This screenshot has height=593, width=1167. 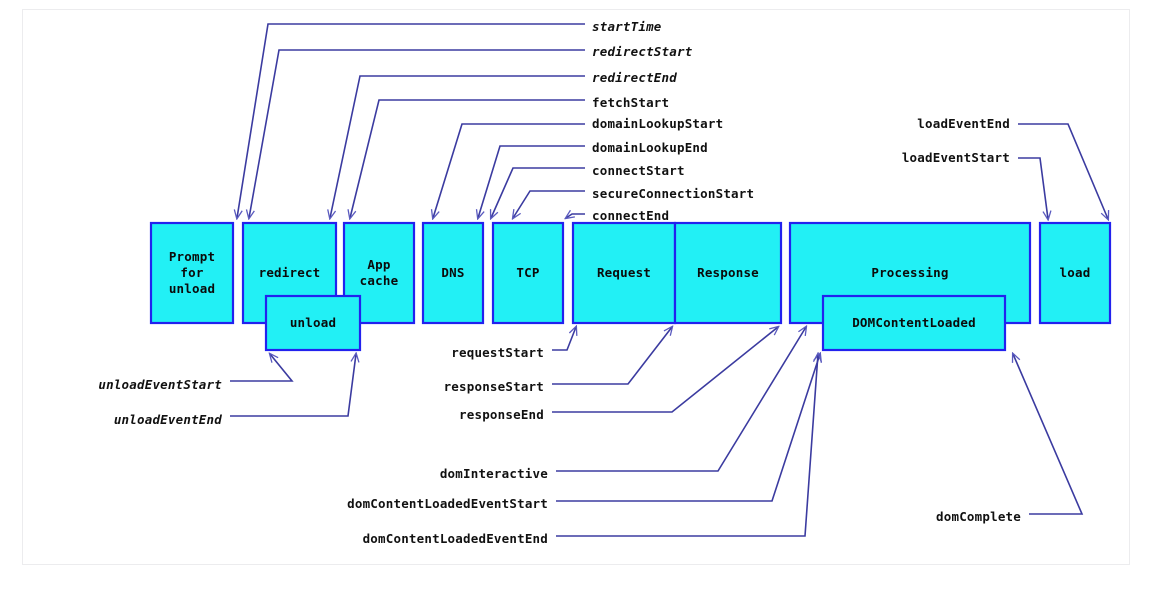 What do you see at coordinates (493, 473) in the screenshot?
I see `label-domInteractive: domInteractive` at bounding box center [493, 473].